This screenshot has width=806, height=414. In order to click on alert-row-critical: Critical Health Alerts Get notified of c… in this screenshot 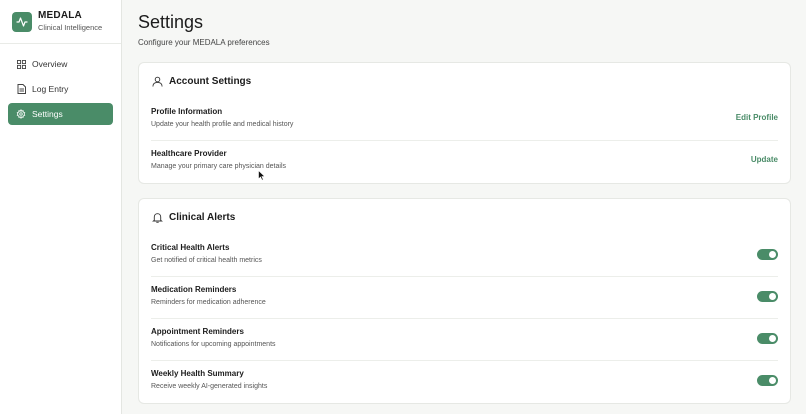, I will do `click(464, 256)`.